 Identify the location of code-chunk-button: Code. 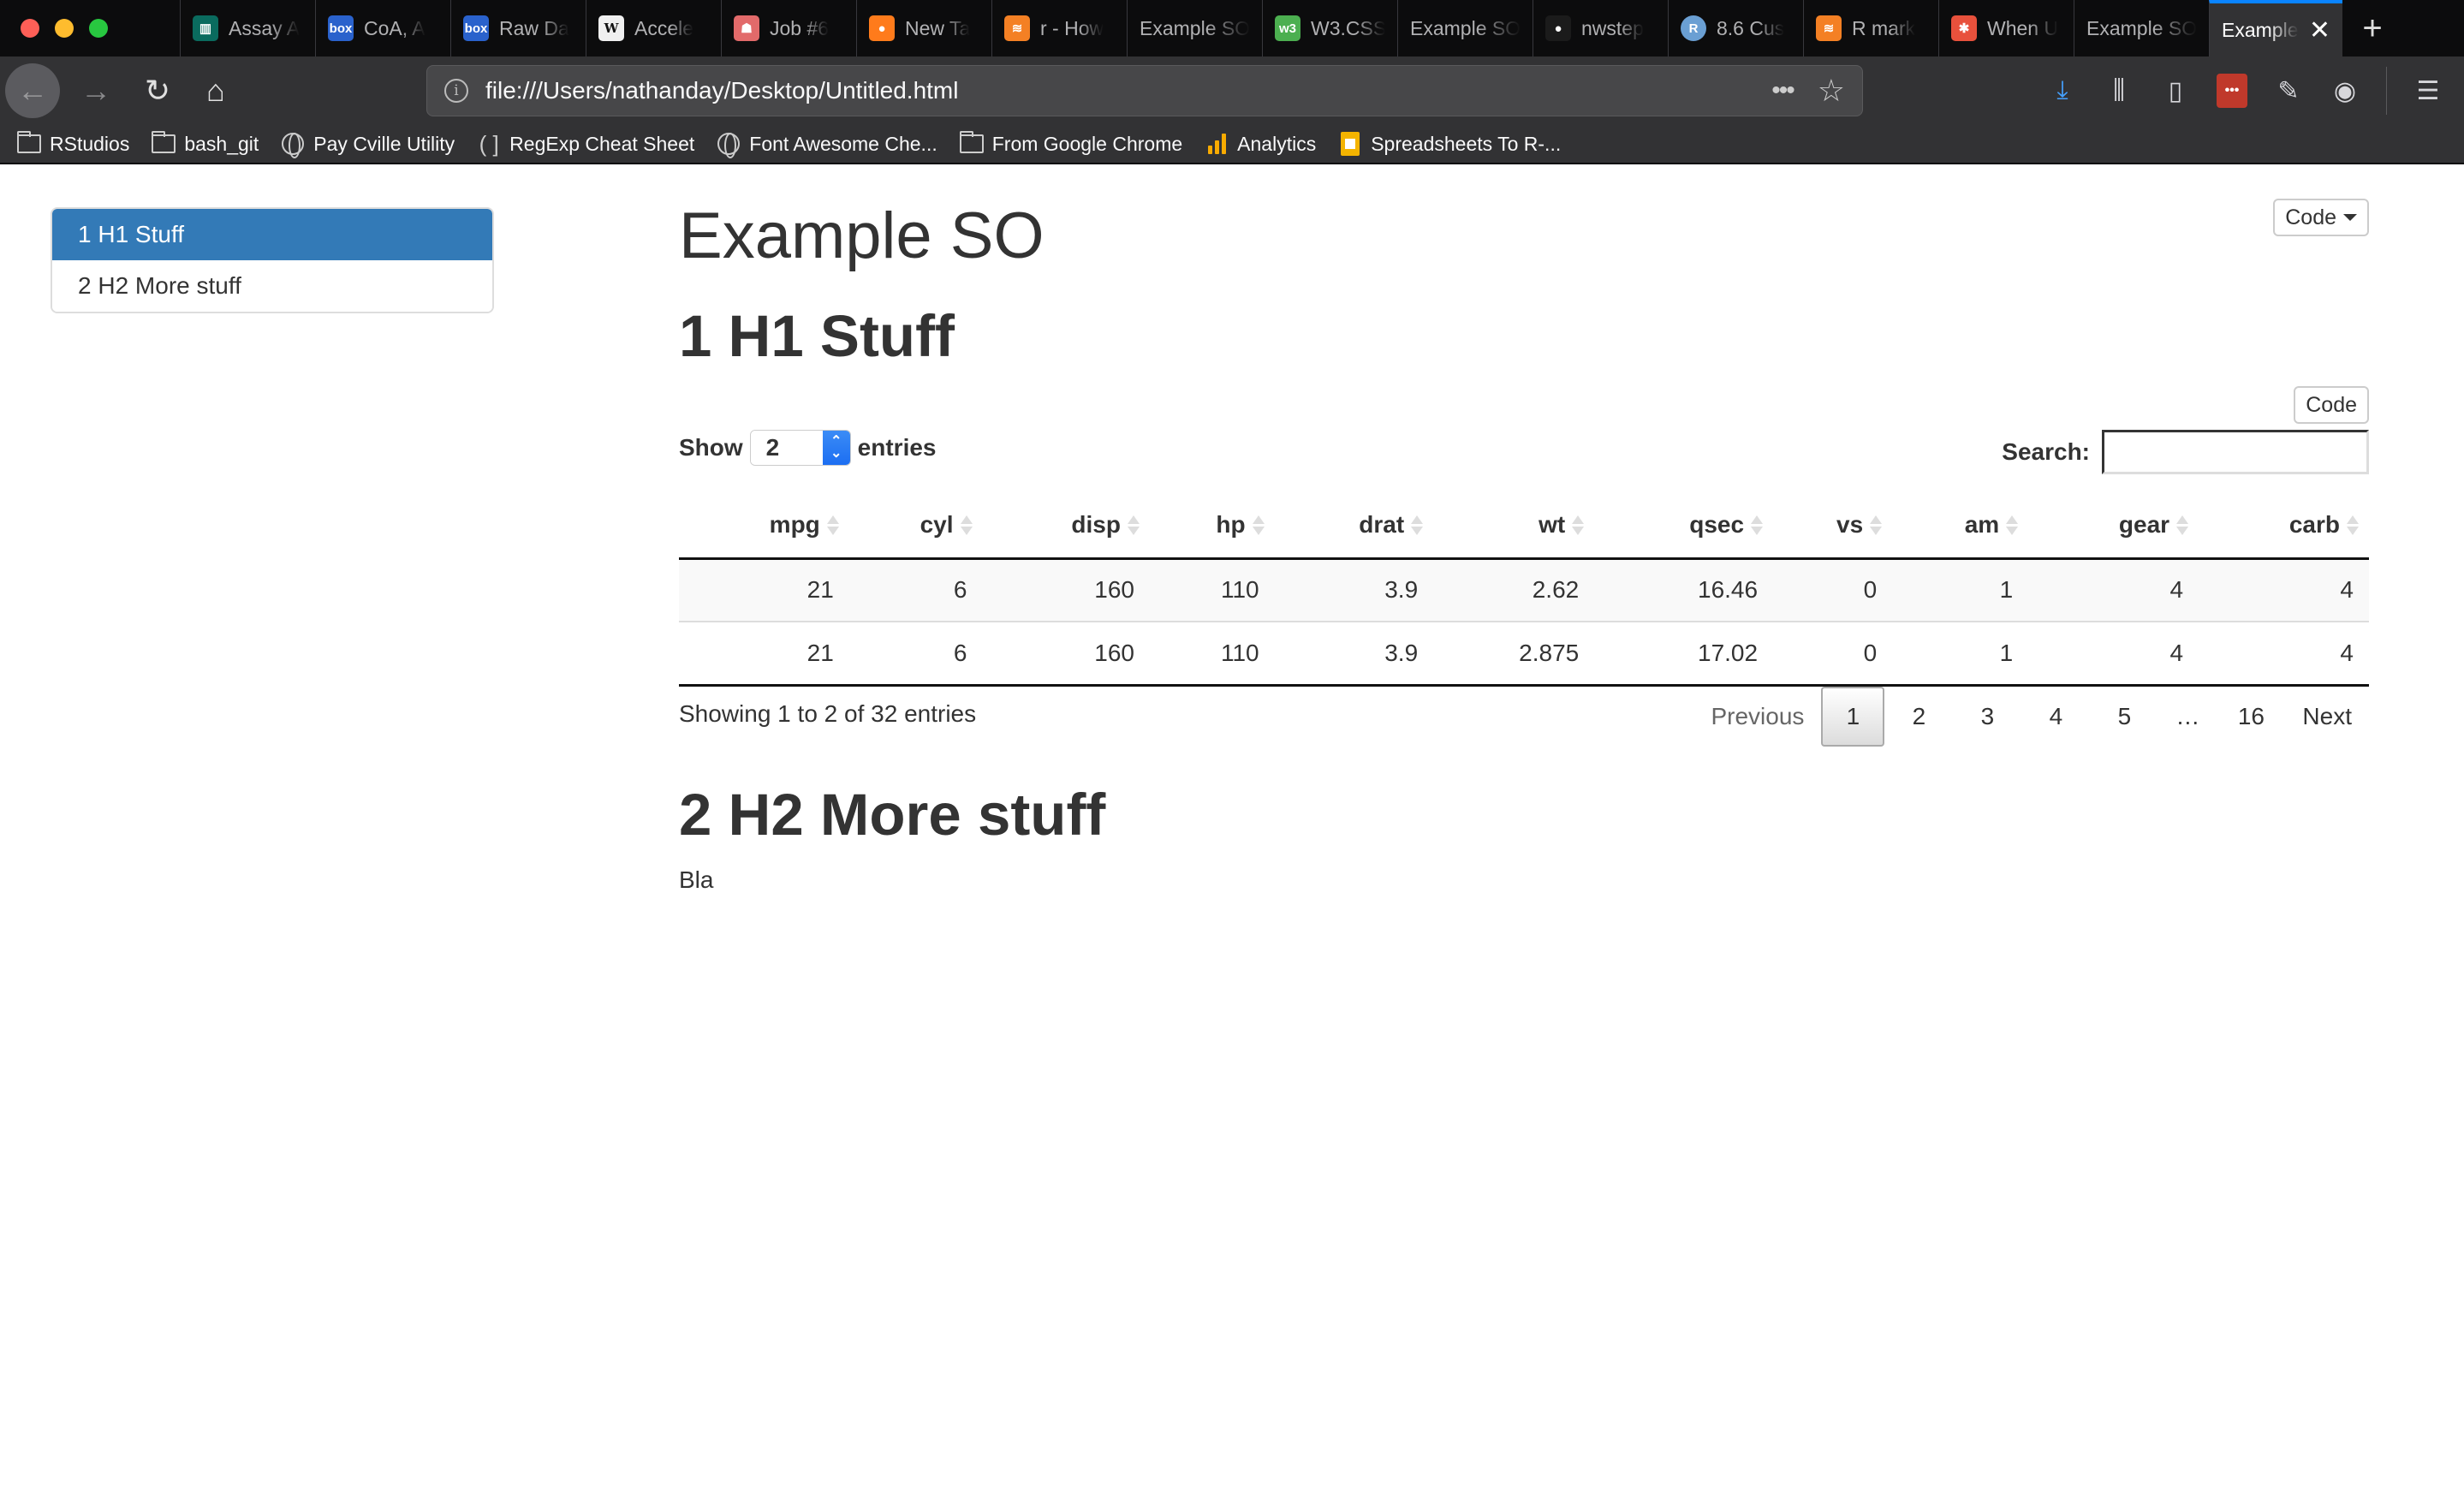
(2331, 405).